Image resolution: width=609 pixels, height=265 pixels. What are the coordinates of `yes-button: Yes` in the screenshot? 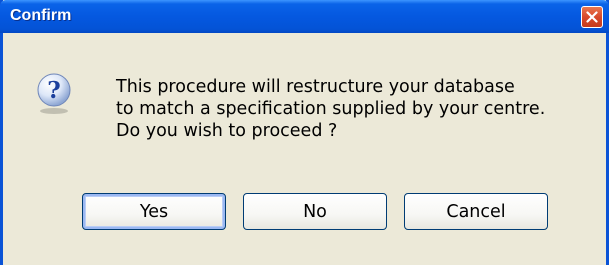 It's located at (154, 211).